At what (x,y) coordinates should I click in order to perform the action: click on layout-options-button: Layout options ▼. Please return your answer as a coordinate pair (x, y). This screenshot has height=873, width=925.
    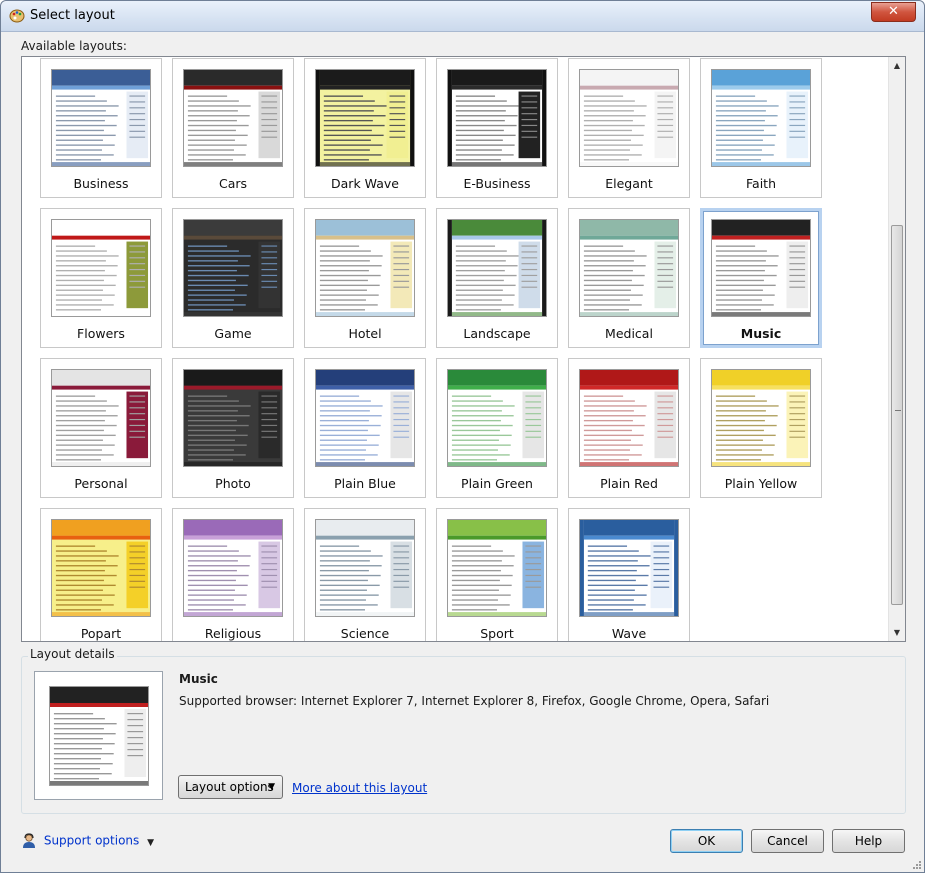
    Looking at the image, I should click on (230, 787).